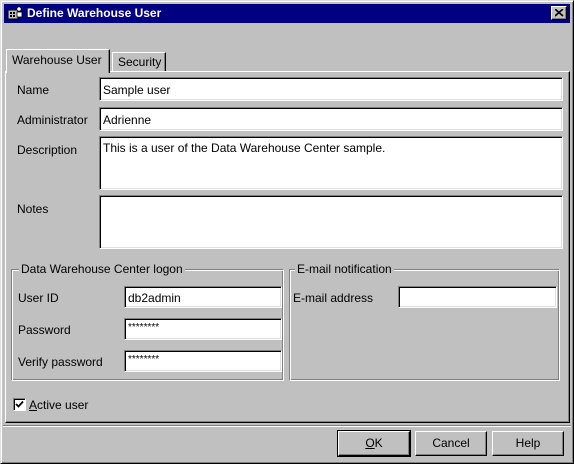 Image resolution: width=574 pixels, height=464 pixels. What do you see at coordinates (94, 13) in the screenshot?
I see `window-title: Define Warehouse User` at bounding box center [94, 13].